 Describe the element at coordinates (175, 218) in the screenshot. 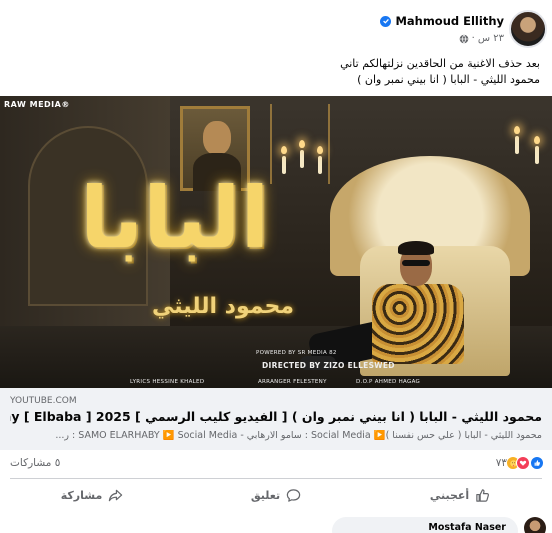

I see `thumbnail-title-art: البابا` at that location.